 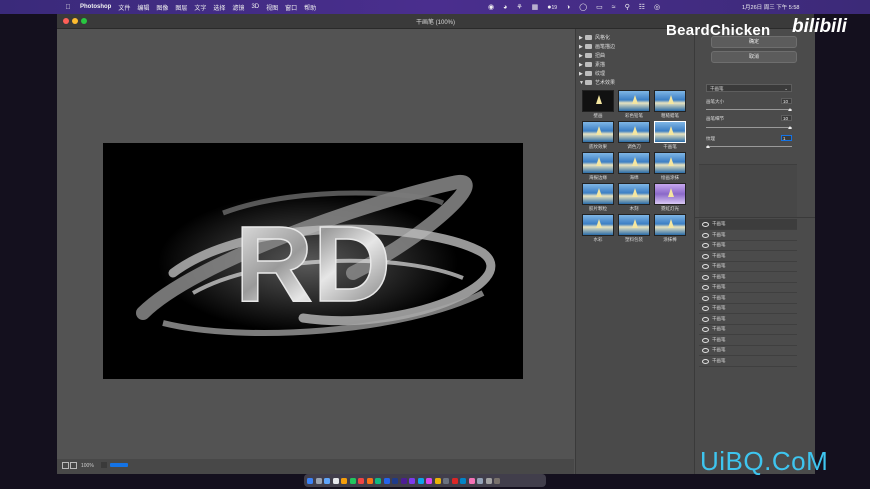 What do you see at coordinates (505, 7) in the screenshot?
I see `app-status-icon: ◕` at bounding box center [505, 7].